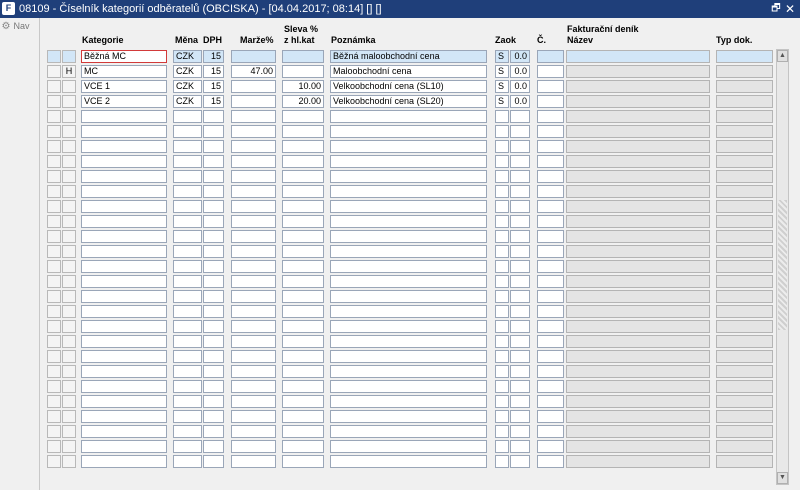 This screenshot has width=800, height=490. I want to click on restore-icon: 🗗, so click(776, 9).